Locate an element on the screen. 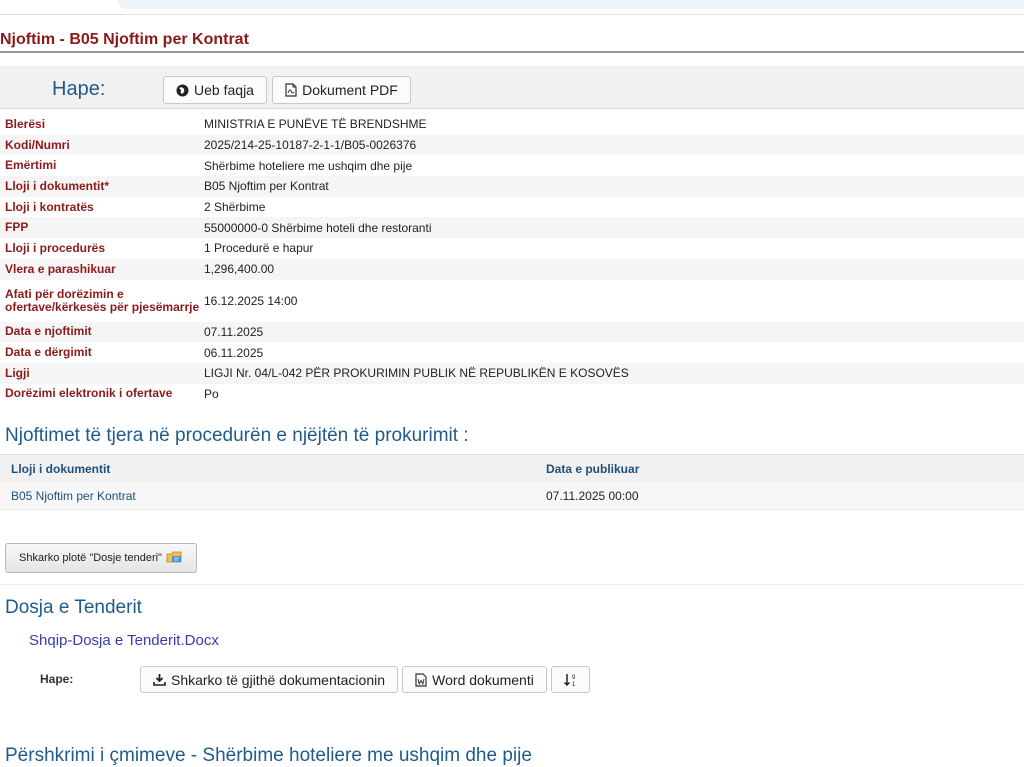  download-tender-file-button: Shkarko plotë "Dosje tenderi" is located at coordinates (101, 558).